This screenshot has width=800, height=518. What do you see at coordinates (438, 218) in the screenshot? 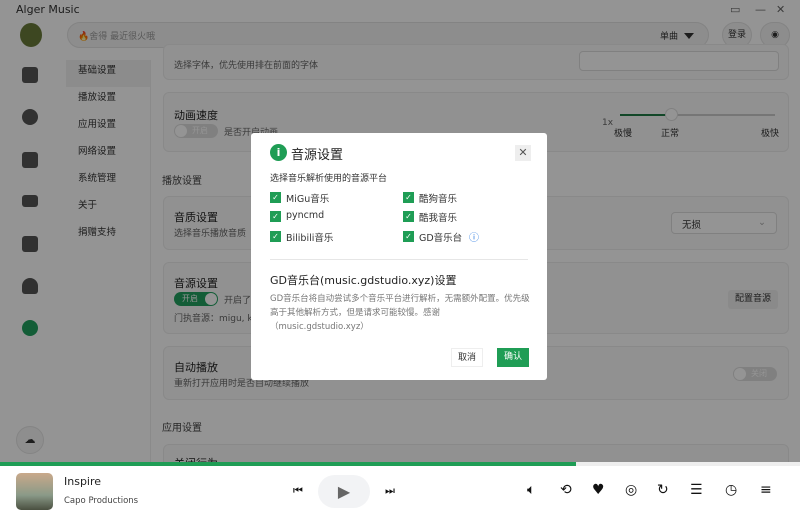
I see `option-label: 酷我音乐` at bounding box center [438, 218].